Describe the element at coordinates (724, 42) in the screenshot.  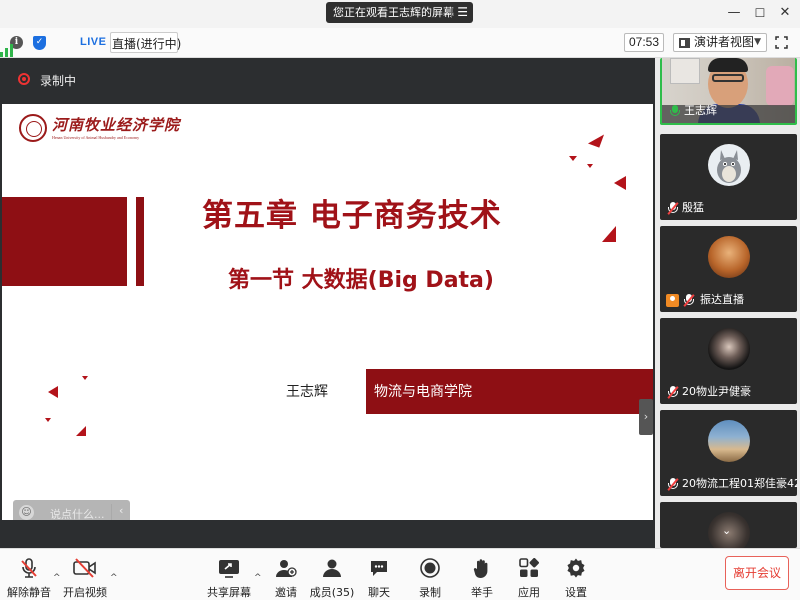
I see `view-mode-label: 演讲者视图` at that location.